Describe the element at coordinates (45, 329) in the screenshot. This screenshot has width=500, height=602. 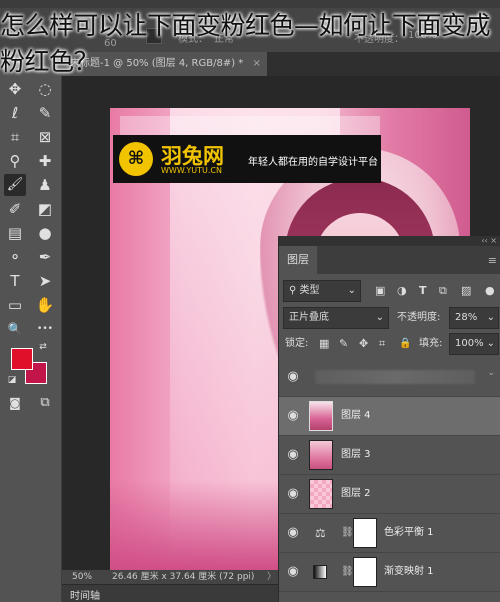
I see `more-icon: •••` at that location.